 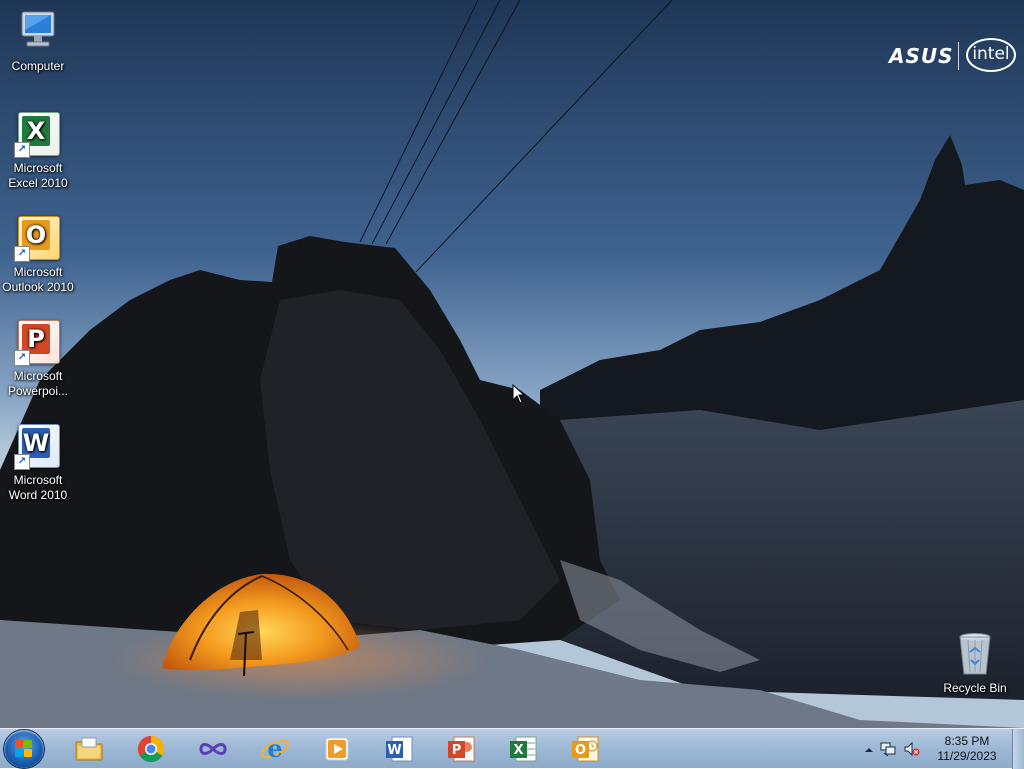 What do you see at coordinates (1018, 749) in the screenshot?
I see `show-desktop-button` at bounding box center [1018, 749].